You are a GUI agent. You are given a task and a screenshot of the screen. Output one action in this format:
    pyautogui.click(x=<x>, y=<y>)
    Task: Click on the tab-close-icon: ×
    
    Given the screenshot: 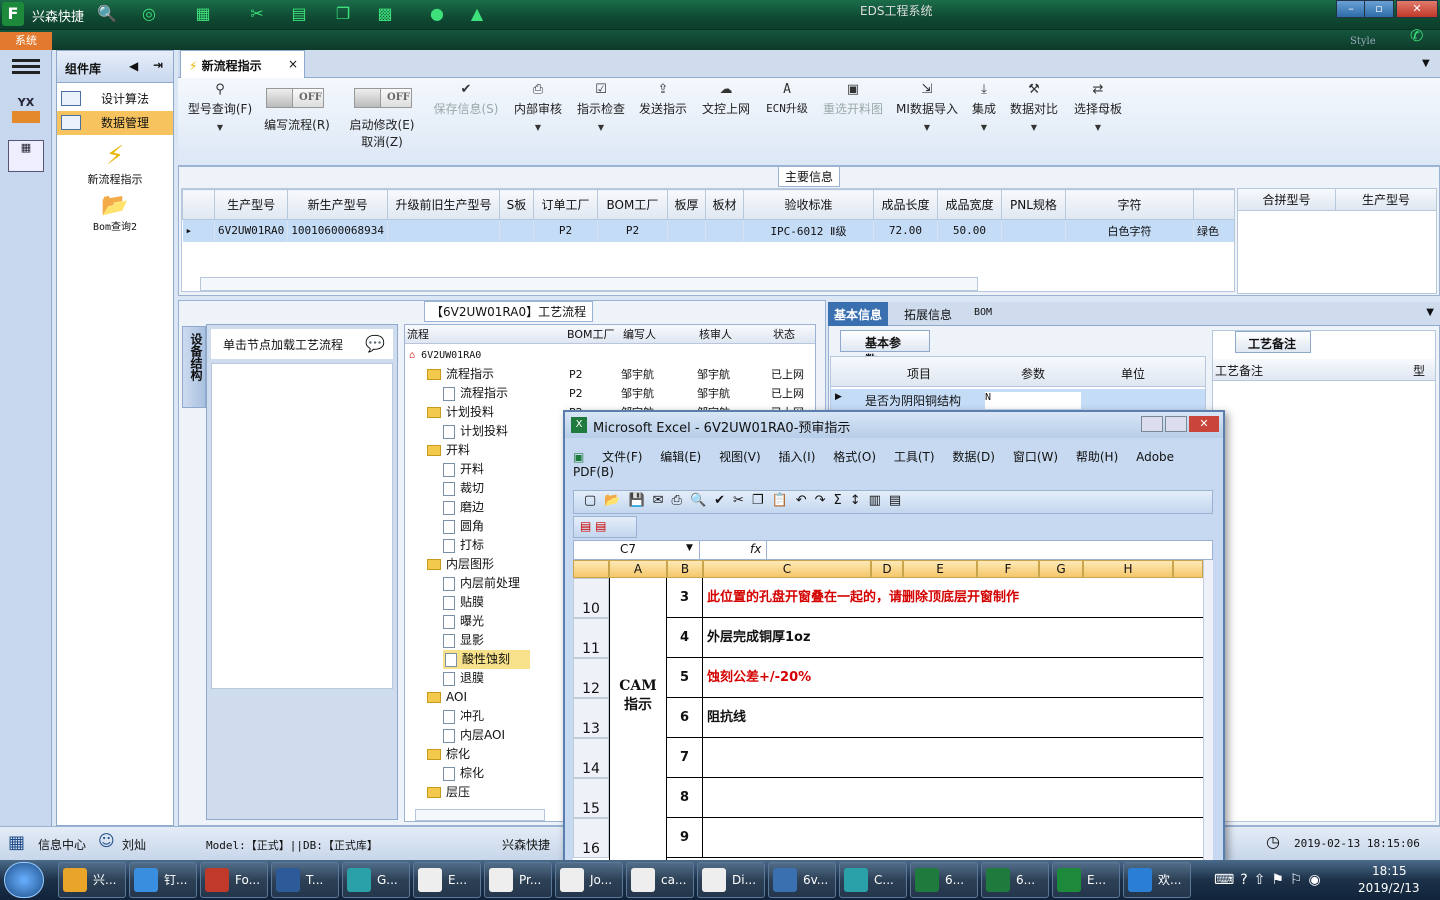 What is the action you would take?
    pyautogui.click(x=293, y=64)
    